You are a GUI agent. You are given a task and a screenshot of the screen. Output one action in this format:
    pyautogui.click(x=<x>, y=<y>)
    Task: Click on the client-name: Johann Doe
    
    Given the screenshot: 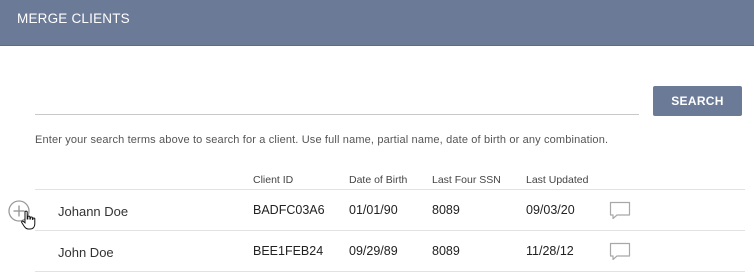 What is the action you would take?
    pyautogui.click(x=93, y=211)
    